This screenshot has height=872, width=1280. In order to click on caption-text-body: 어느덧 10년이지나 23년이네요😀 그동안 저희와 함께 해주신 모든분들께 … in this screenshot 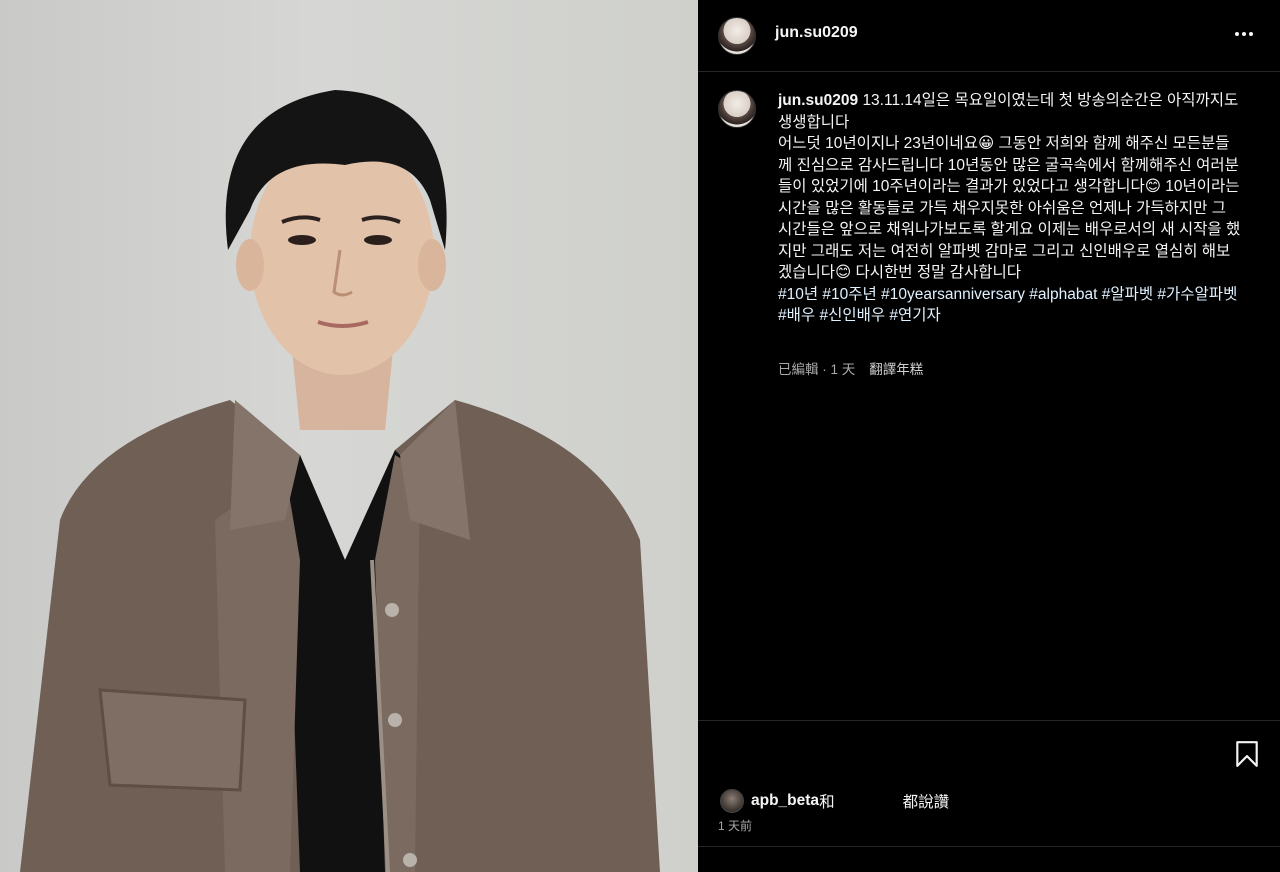, I will do `click(1009, 208)`.